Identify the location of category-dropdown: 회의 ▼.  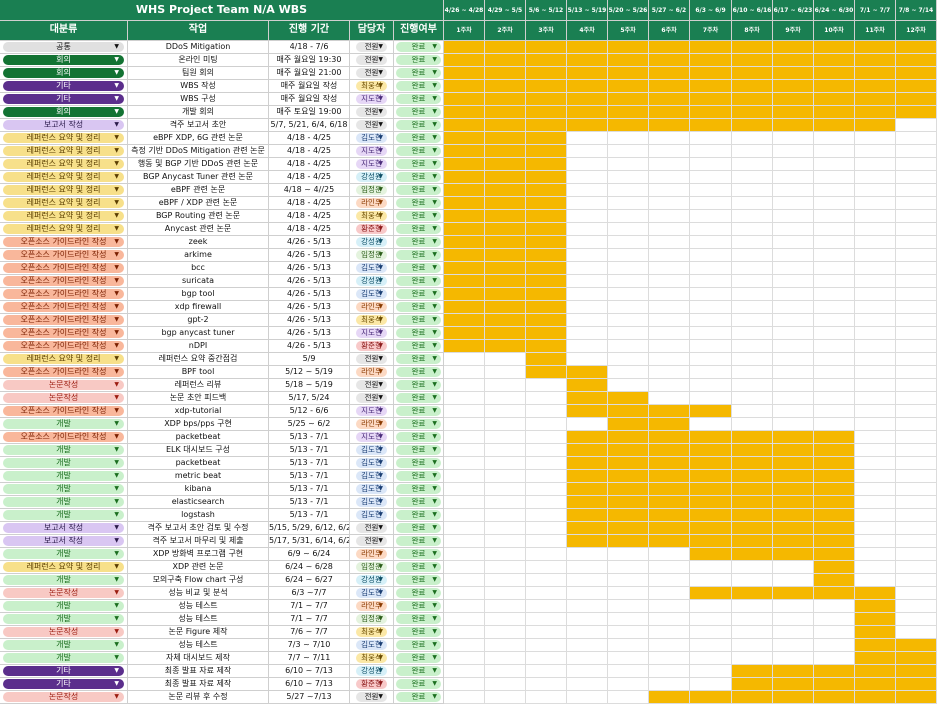
(63, 73).